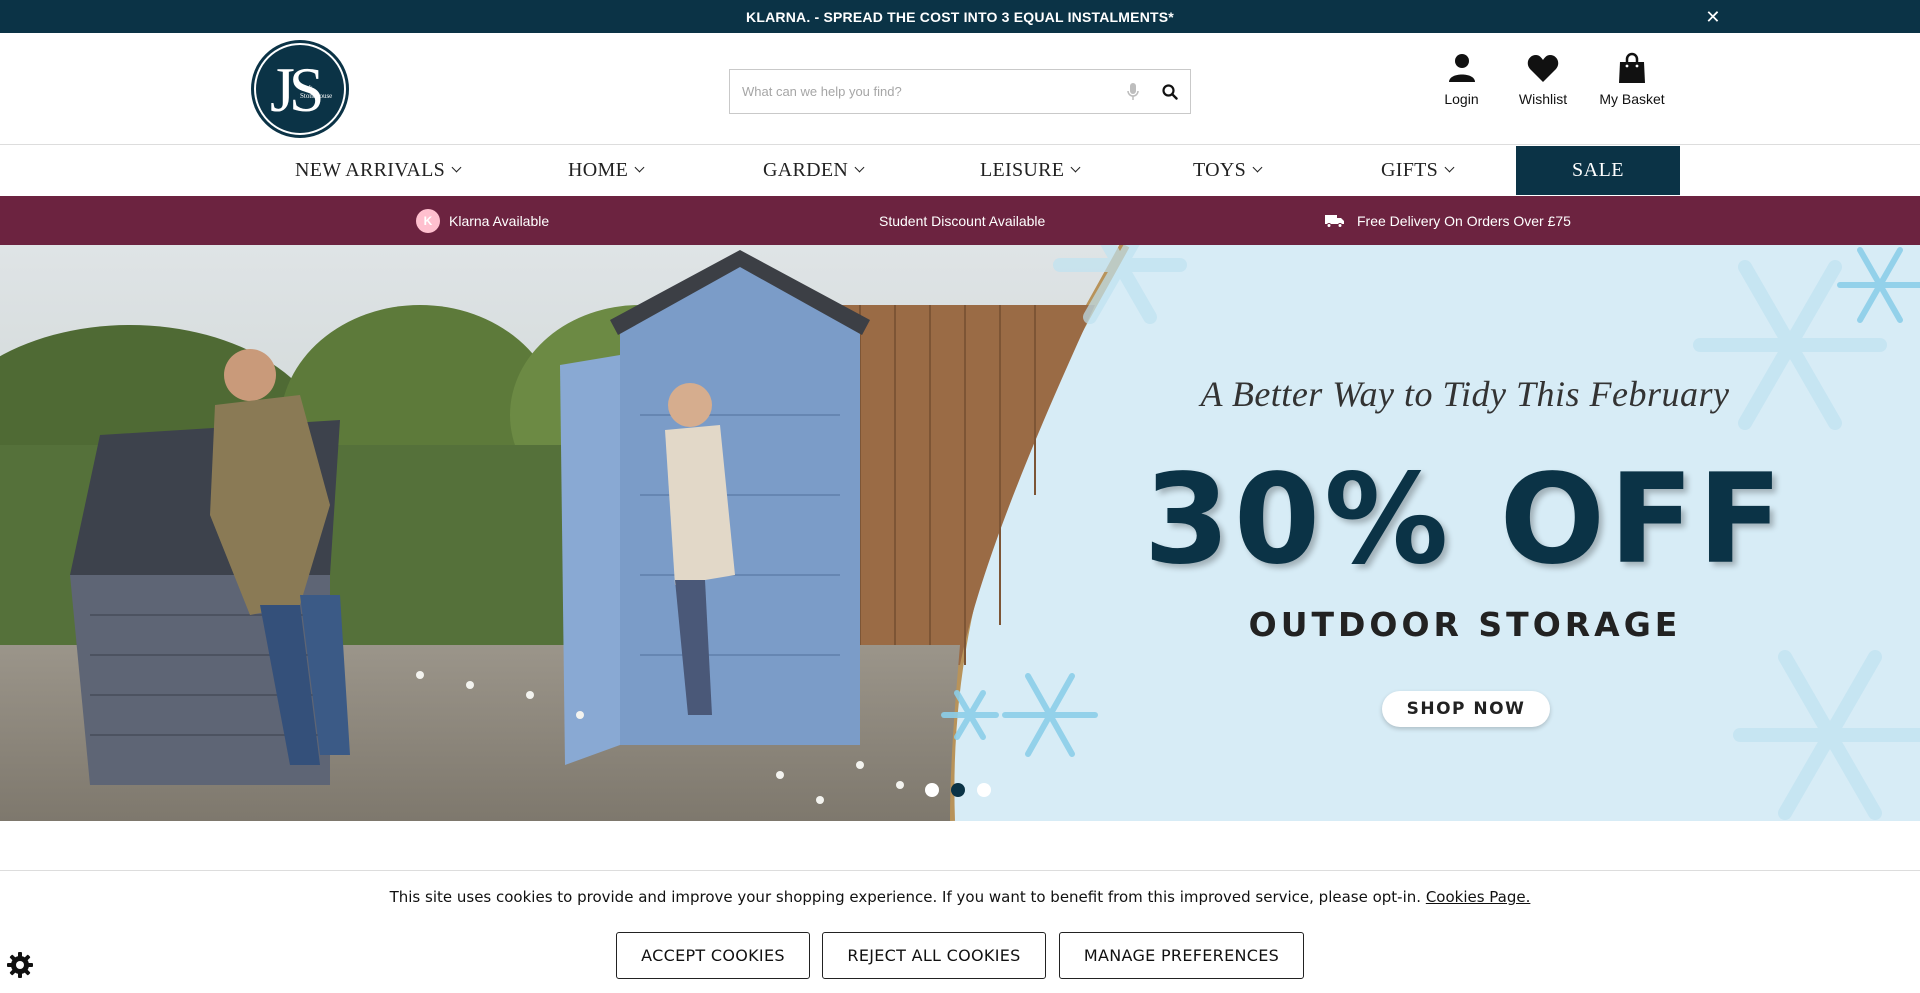 This screenshot has width=1920, height=993. What do you see at coordinates (1632, 68) in the screenshot?
I see `shopping-bag-icon` at bounding box center [1632, 68].